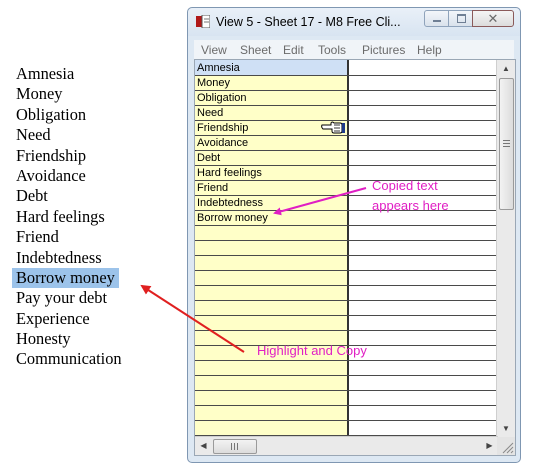 The width and height of the screenshot is (544, 470). I want to click on copied-arrow, so click(320, 201).